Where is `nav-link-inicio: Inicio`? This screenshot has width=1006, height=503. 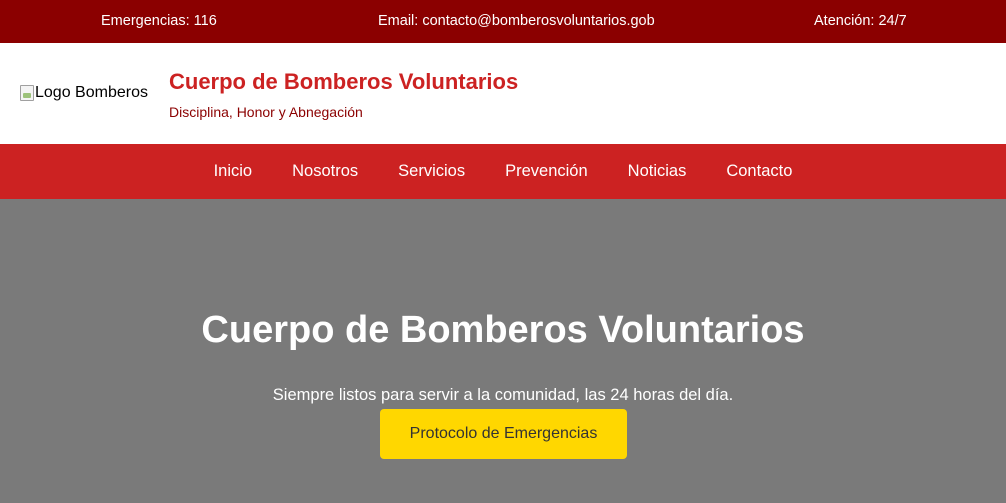
nav-link-inicio: Inicio is located at coordinates (233, 171).